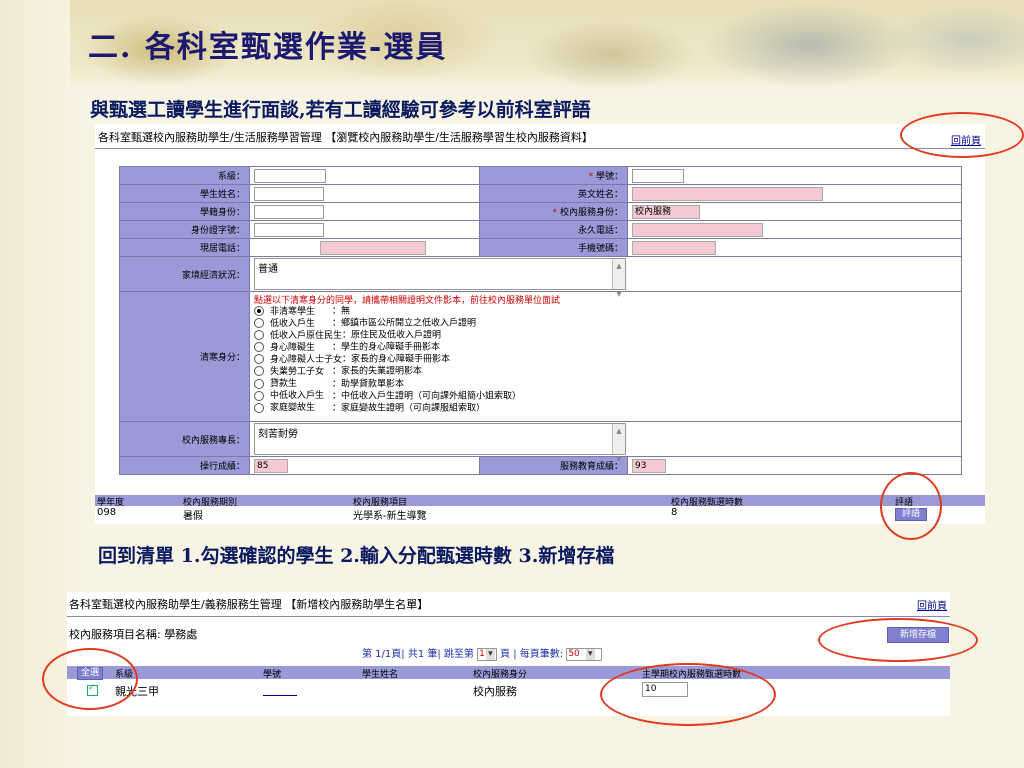  What do you see at coordinates (356, 556) in the screenshot?
I see `slide-subtitle-steps: 回到清單 1.勾選確認的學生 2.輸入分配甄選時數 3.新增存檔` at bounding box center [356, 556].